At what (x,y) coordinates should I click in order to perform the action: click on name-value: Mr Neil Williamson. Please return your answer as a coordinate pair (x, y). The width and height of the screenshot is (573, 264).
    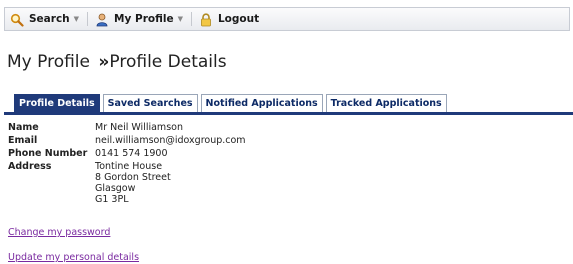
    Looking at the image, I should click on (139, 127).